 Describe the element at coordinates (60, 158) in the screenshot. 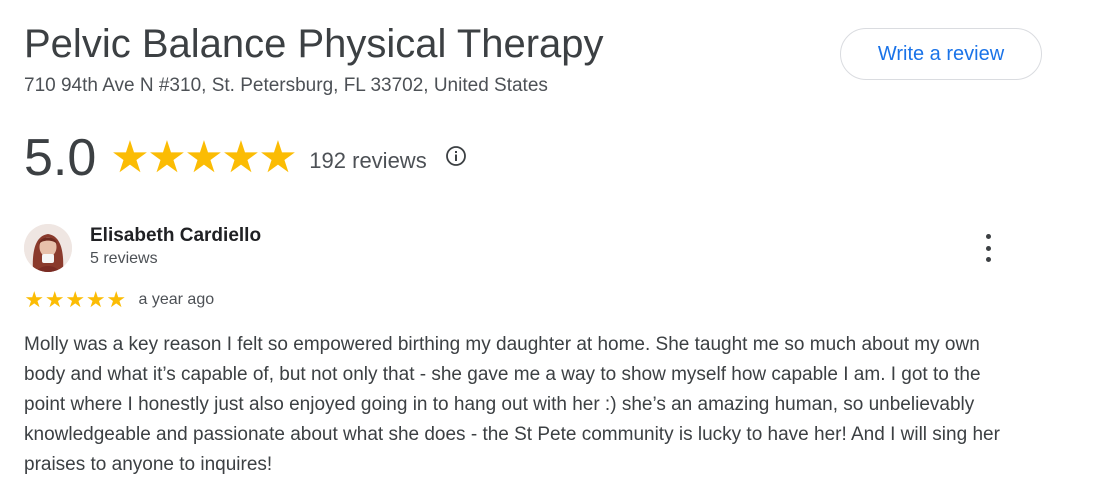

I see `average-rating: 5.0` at that location.